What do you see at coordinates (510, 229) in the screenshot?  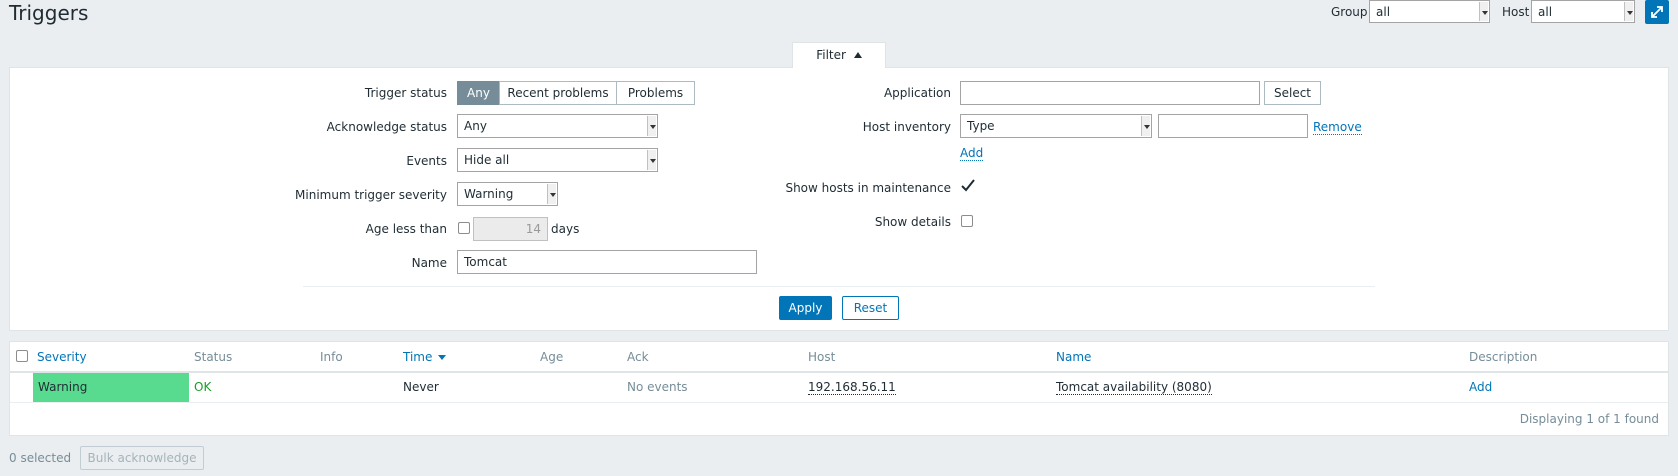 I see `age-input: 14` at bounding box center [510, 229].